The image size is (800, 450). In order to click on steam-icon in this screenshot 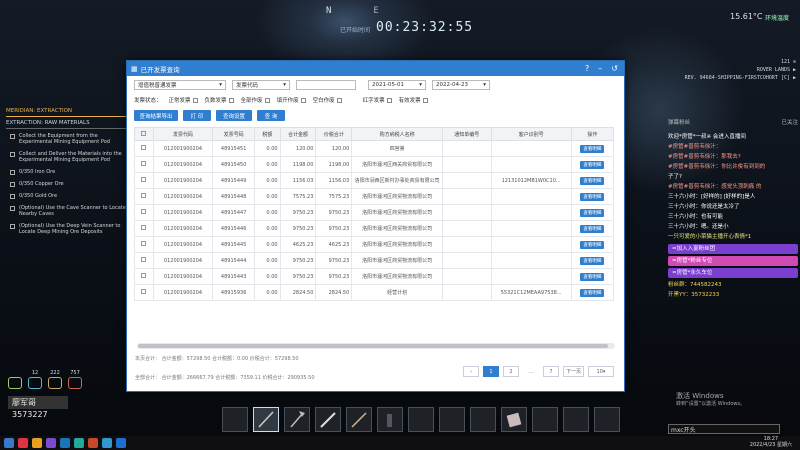, I will do `click(65, 443)`.